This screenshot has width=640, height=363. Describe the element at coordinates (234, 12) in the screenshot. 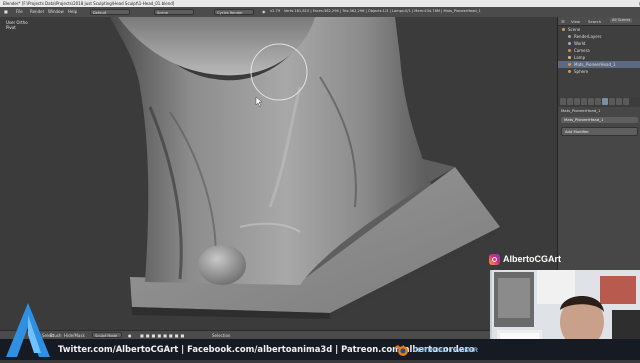

I see `render-engine-select: Cycles Render` at that location.